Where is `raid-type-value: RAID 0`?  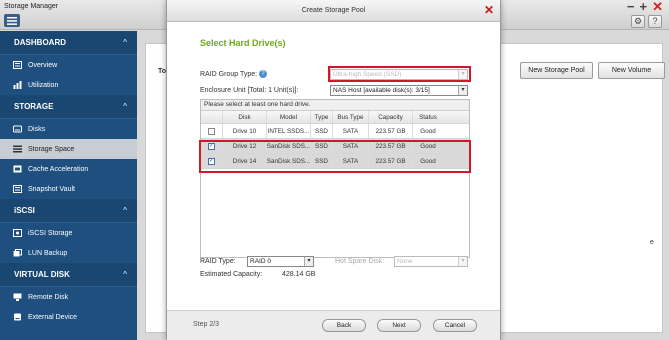
raid-type-value: RAID 0 is located at coordinates (260, 261).